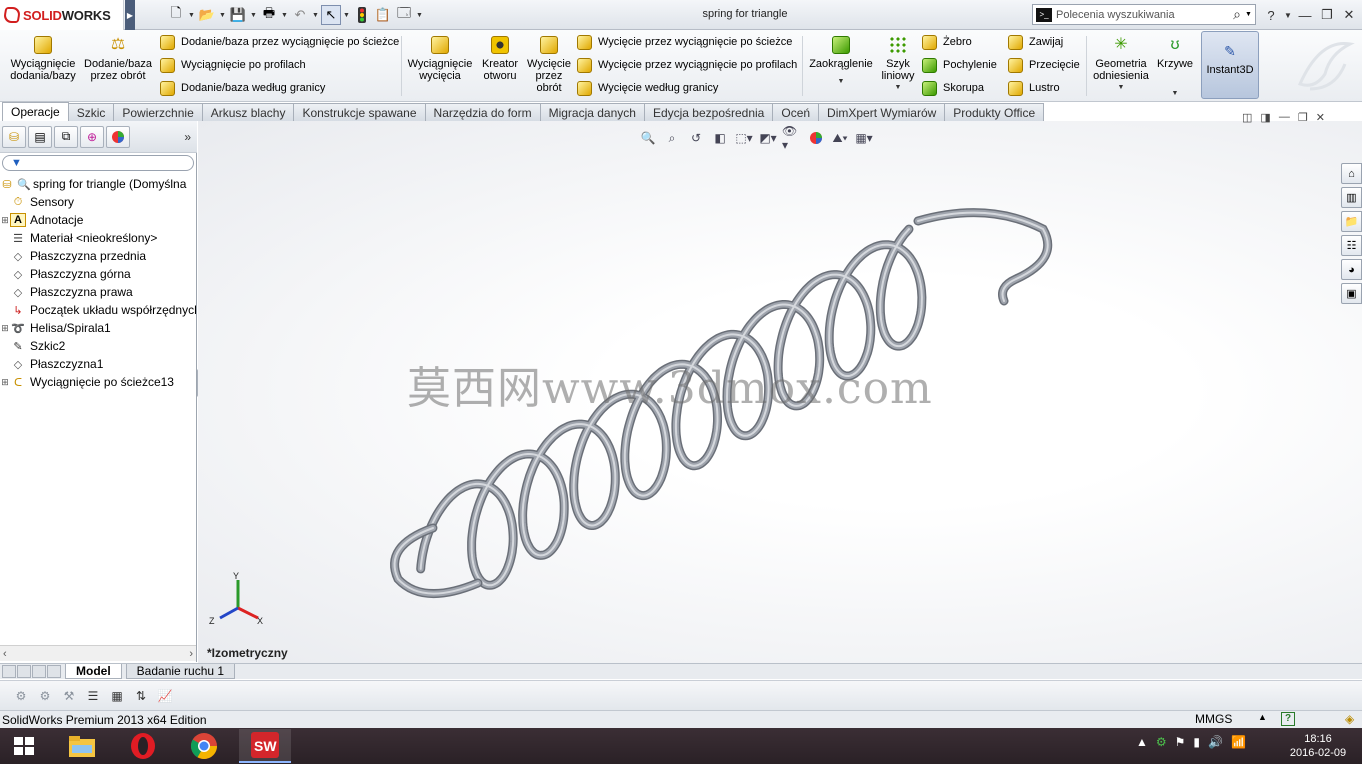  Describe the element at coordinates (5, 654) in the screenshot. I see `scroll-left-icon: ‹` at that location.